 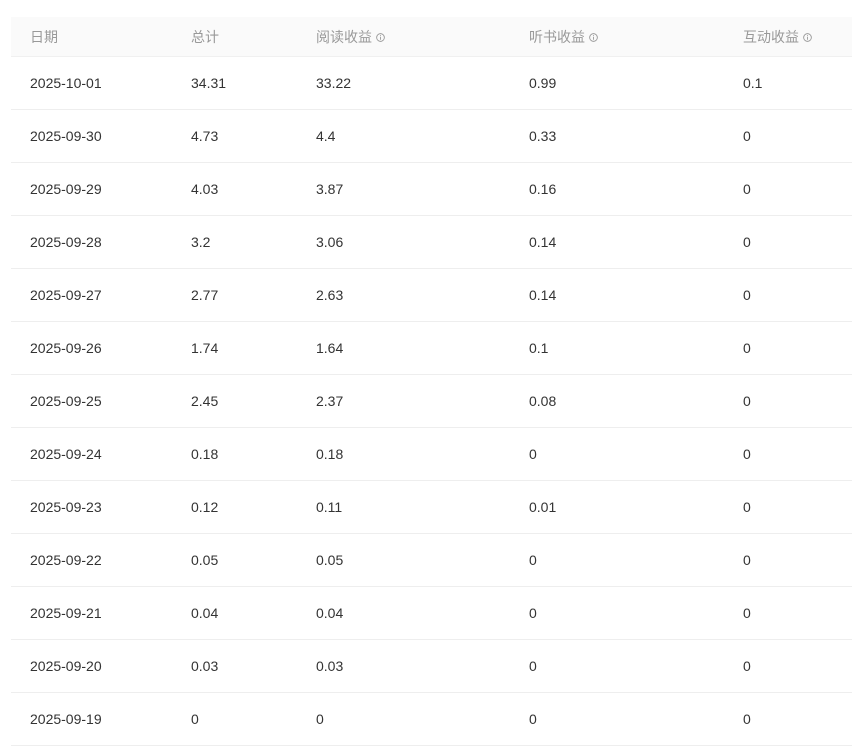 I want to click on table-row: 2025-09-19 0 0 0 0, so click(x=431, y=719).